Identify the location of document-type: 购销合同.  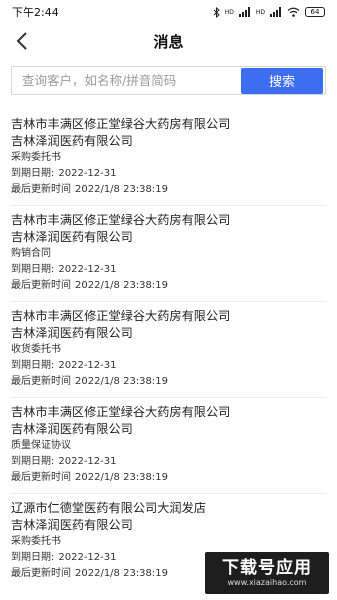
(31, 253).